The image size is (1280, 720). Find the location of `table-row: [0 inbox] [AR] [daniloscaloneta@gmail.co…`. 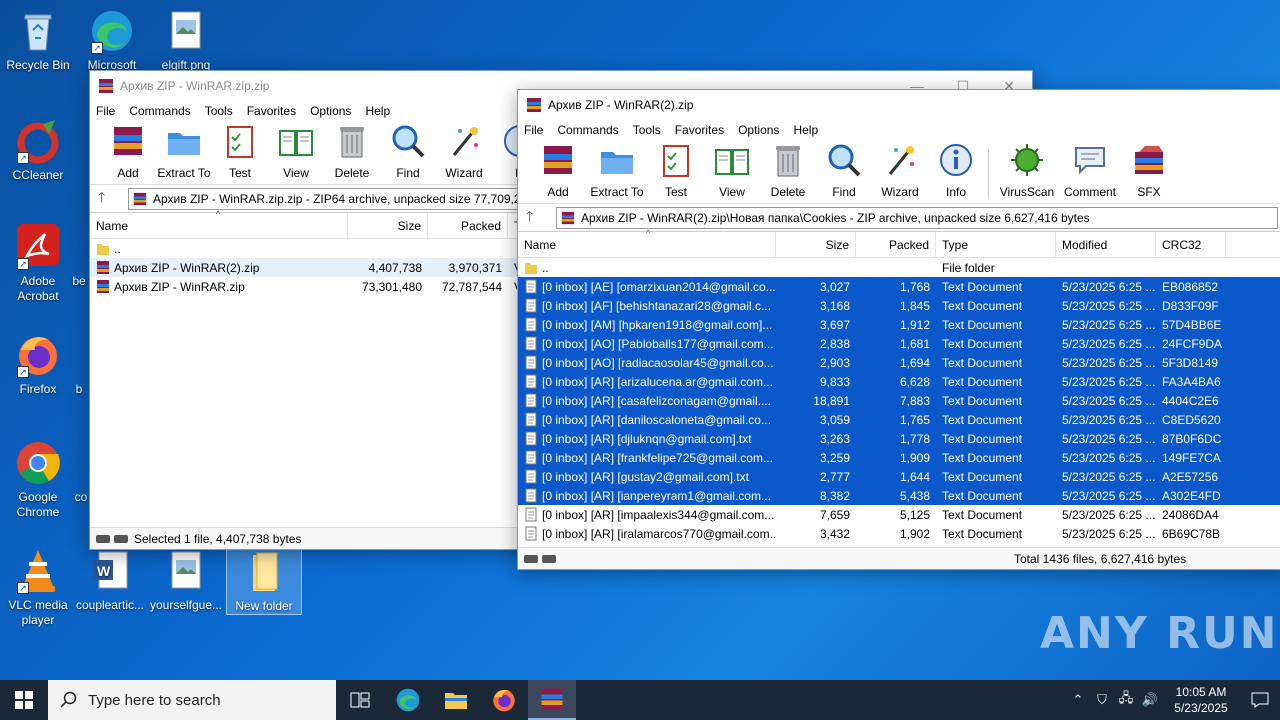

table-row: [0 inbox] [AR] [daniloscaloneta@gmail.co… is located at coordinates (899, 419).